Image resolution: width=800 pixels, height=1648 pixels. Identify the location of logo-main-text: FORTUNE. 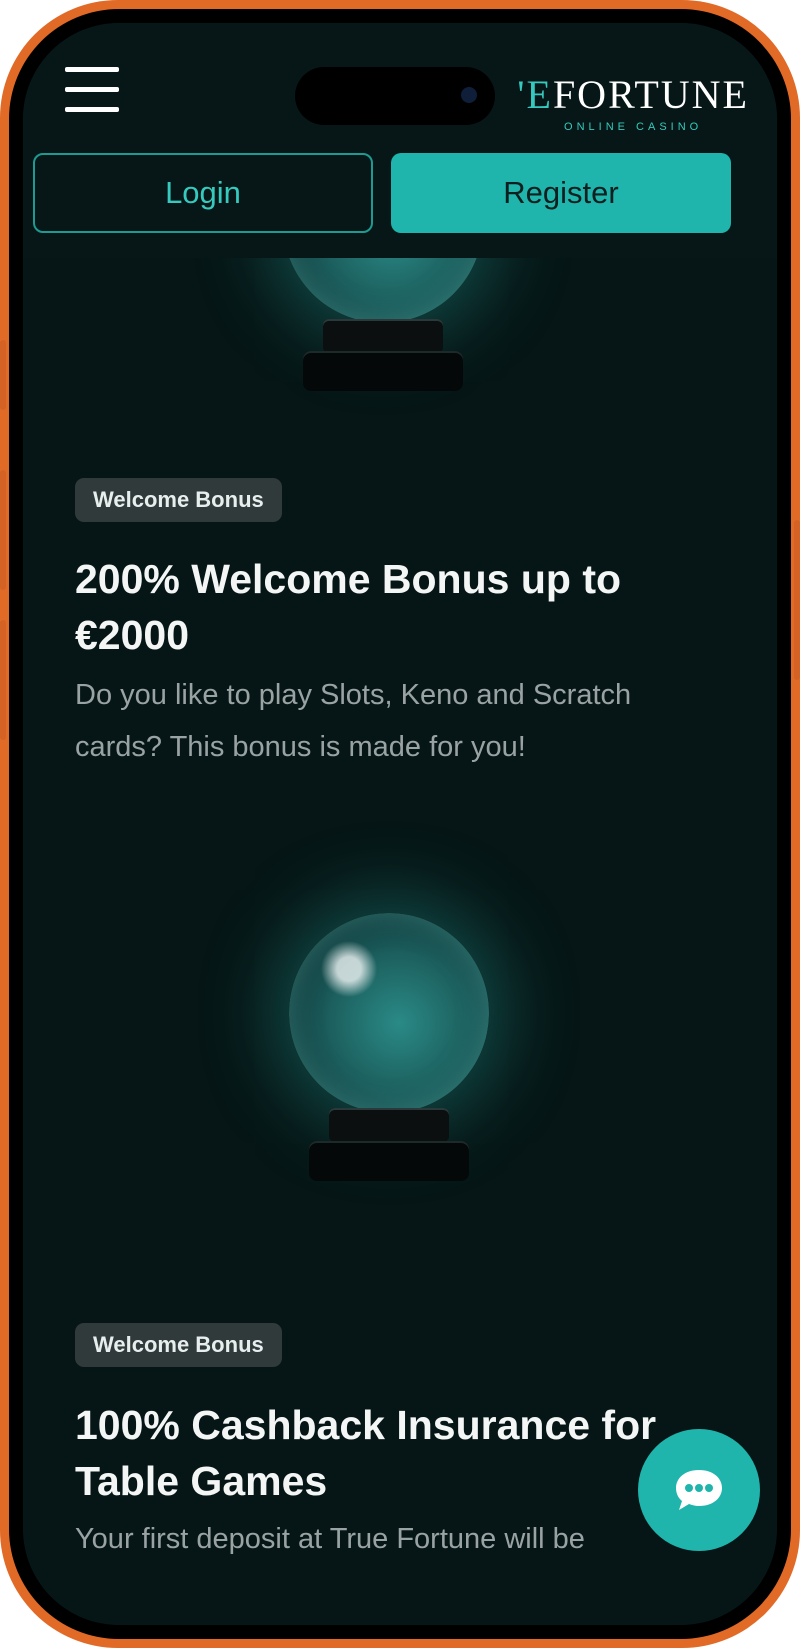
(650, 94).